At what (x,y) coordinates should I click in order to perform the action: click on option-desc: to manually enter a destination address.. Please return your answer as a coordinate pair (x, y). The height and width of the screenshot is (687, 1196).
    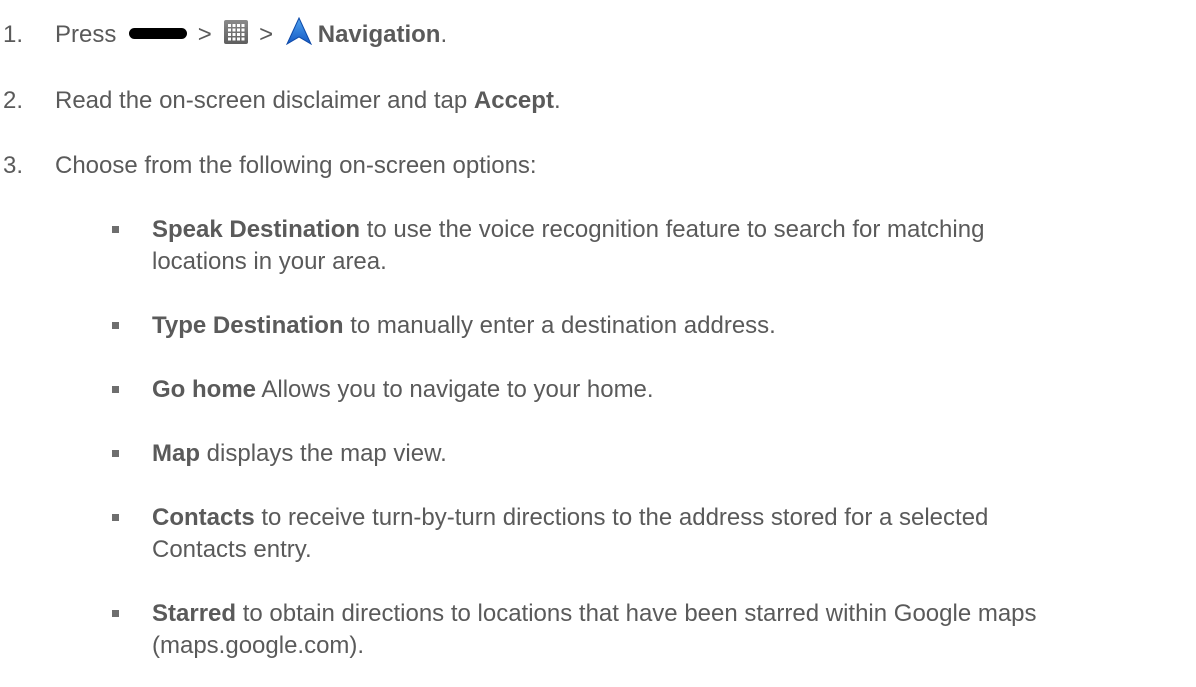
    Looking at the image, I should click on (559, 325).